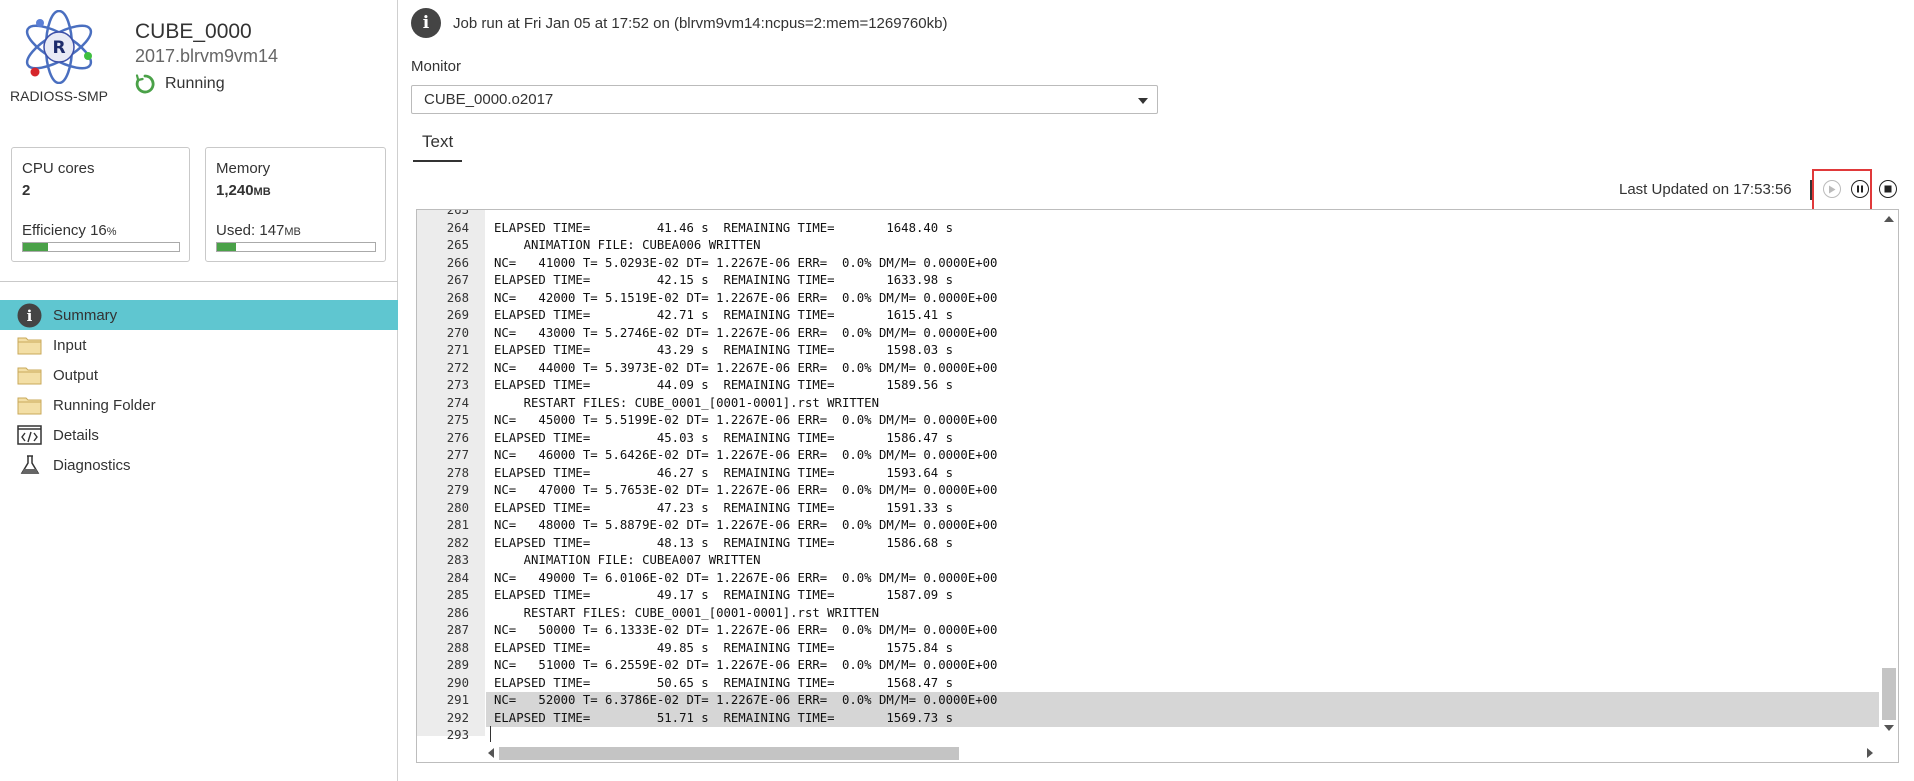 The image size is (1914, 781). What do you see at coordinates (457, 297) in the screenshot?
I see `line-number: 268` at bounding box center [457, 297].